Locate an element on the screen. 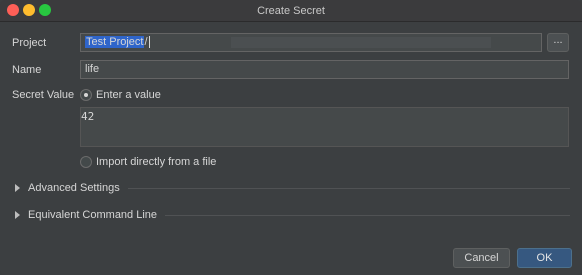 Image resolution: width=582 pixels, height=275 pixels. text-caret is located at coordinates (149, 42).